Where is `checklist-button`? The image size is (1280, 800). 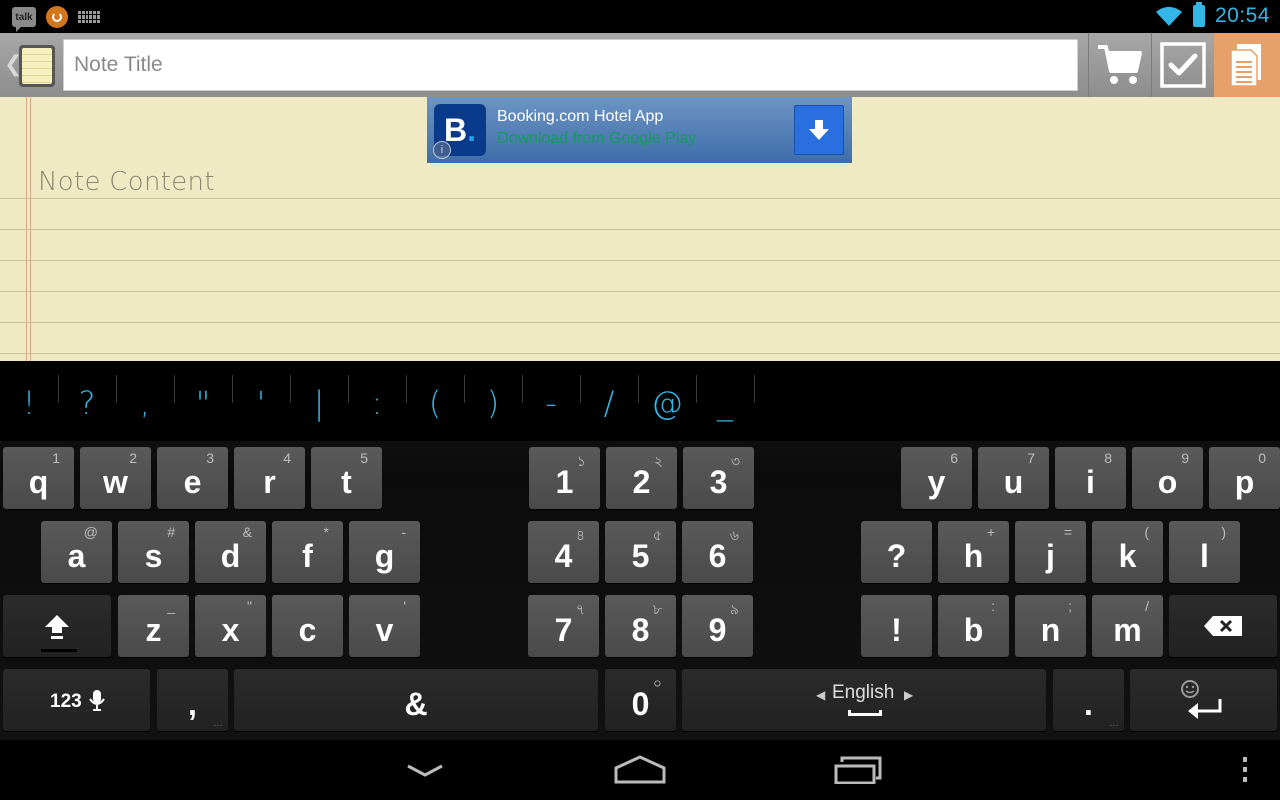
checklist-button is located at coordinates (1182, 65).